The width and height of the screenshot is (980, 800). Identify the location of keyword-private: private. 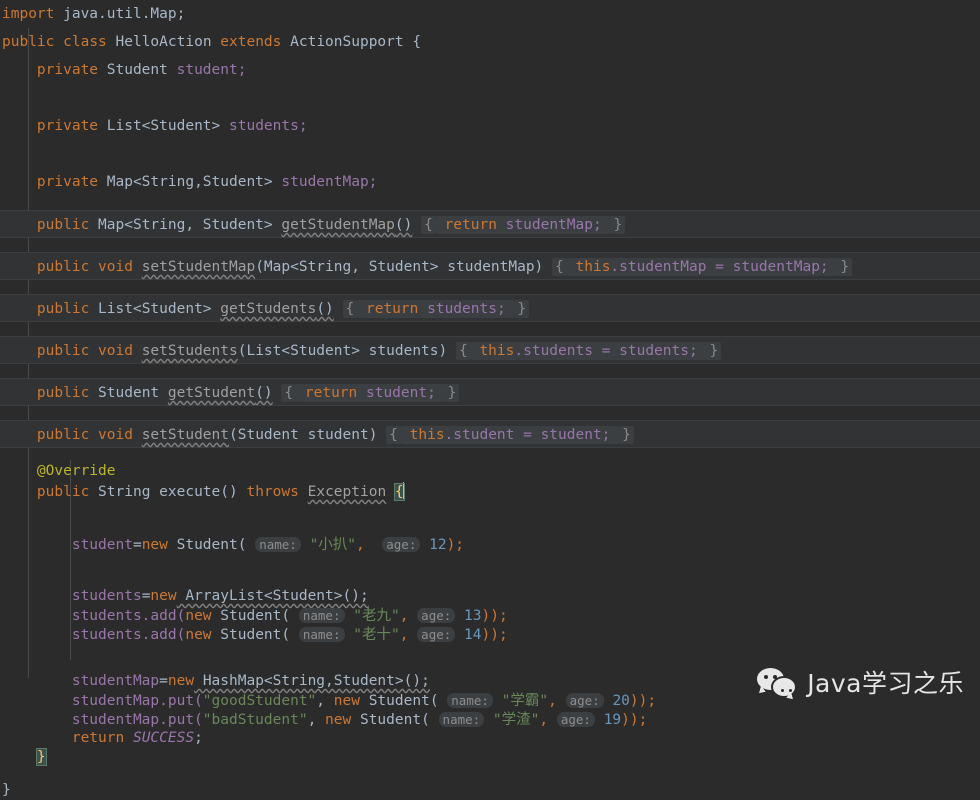
(67, 70).